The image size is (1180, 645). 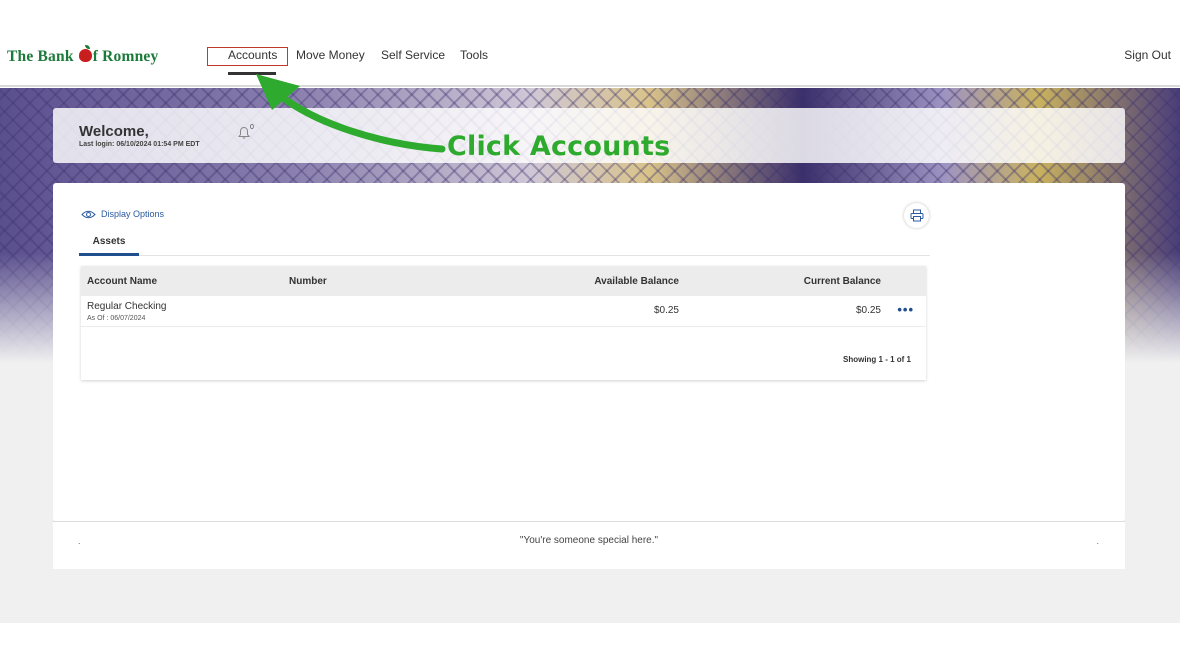 I want to click on account-name-link: Regular Checking, so click(x=127, y=306).